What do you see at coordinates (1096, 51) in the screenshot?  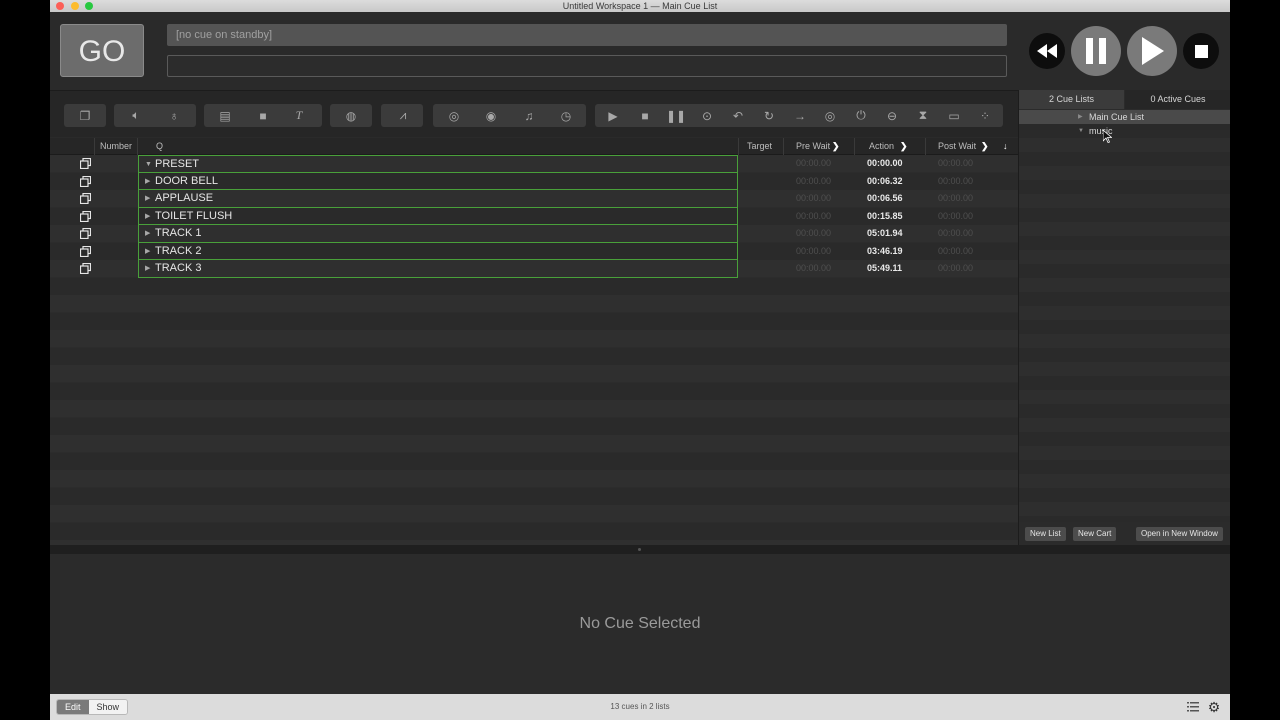 I see `pause-all-button` at bounding box center [1096, 51].